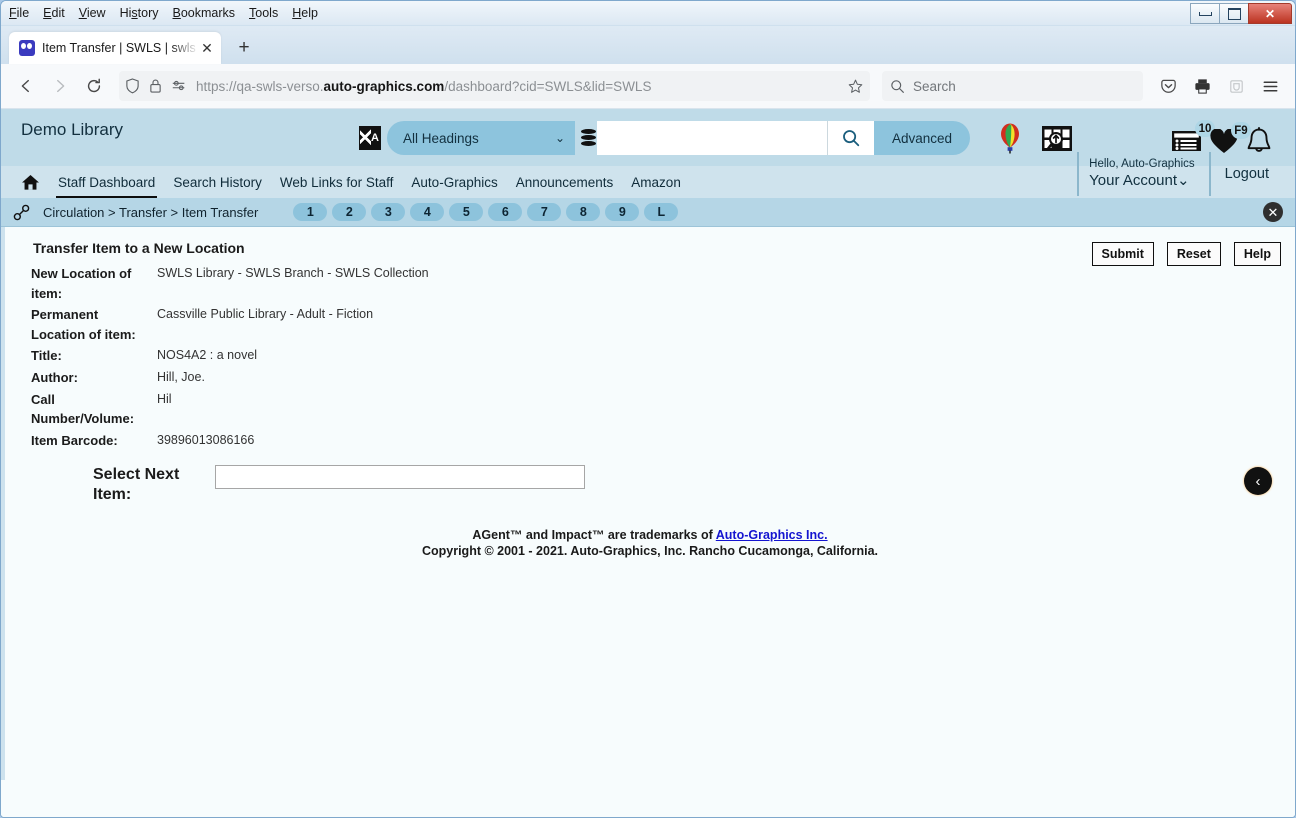 The image size is (1296, 818). I want to click on header-status-icons: 10 F9, so click(1222, 137).